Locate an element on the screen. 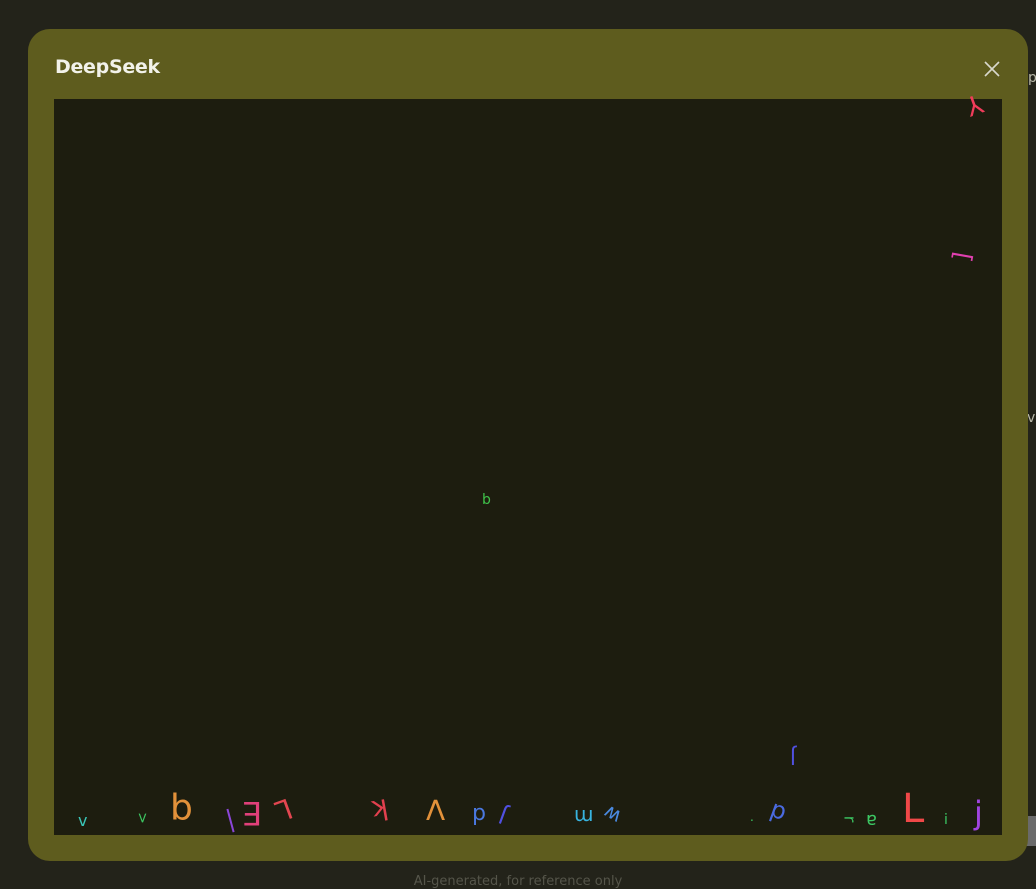  glyph-letter: [ is located at coordinates (963, 257).